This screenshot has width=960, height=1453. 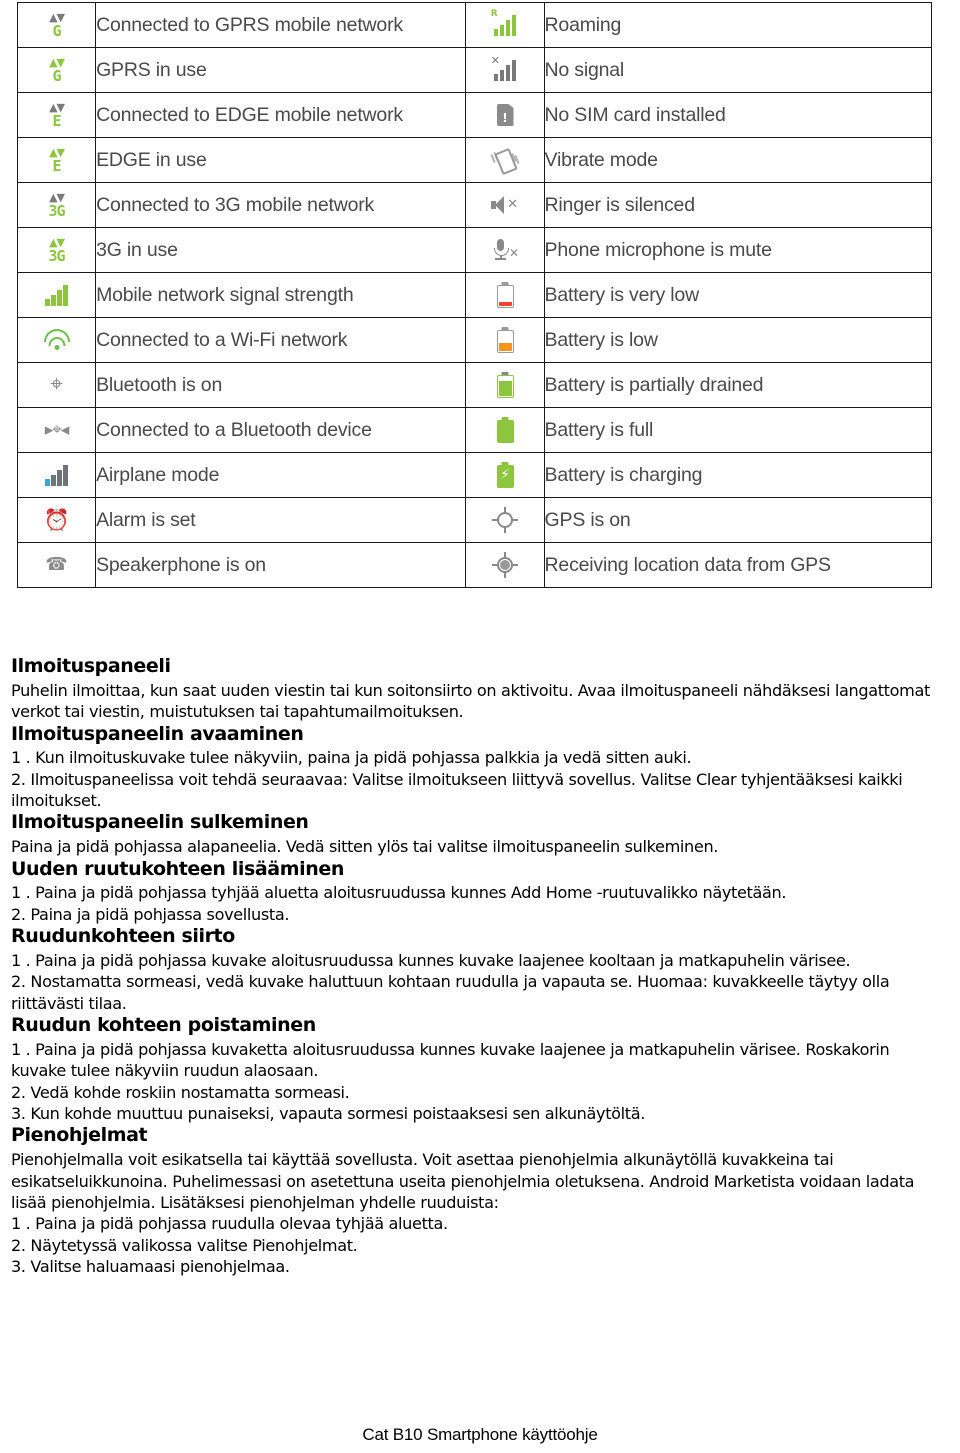 What do you see at coordinates (281, 520) in the screenshot?
I see `icon-label: Alarm is set` at bounding box center [281, 520].